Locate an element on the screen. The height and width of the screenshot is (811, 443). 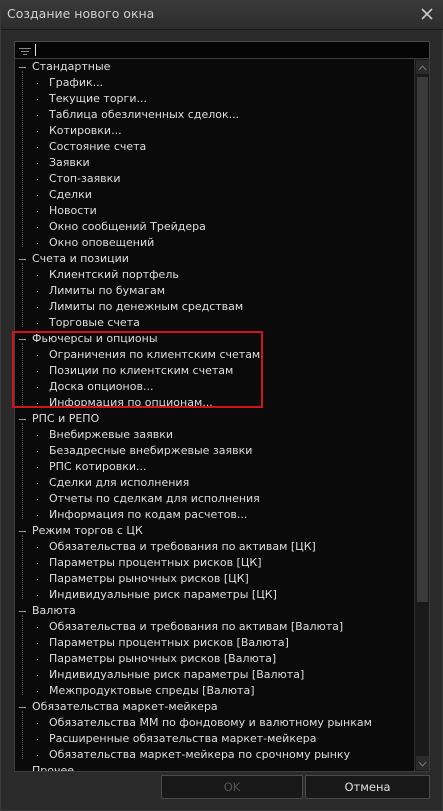
vertical-scrollbar is located at coordinates (421, 415).